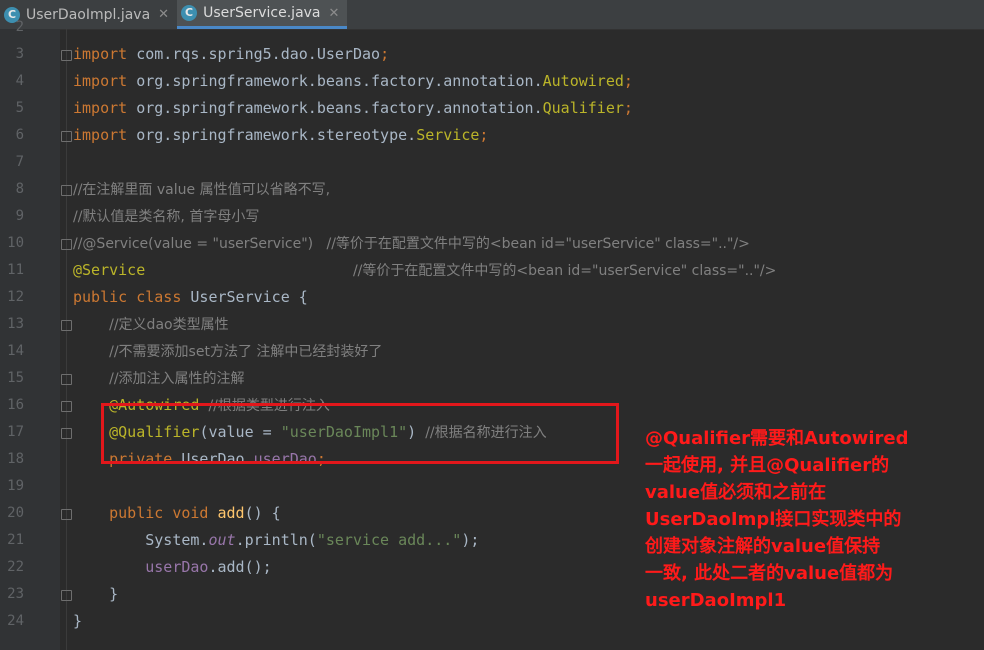  Describe the element at coordinates (169, 325) in the screenshot. I see `code-token: //定义dao类型属性` at that location.